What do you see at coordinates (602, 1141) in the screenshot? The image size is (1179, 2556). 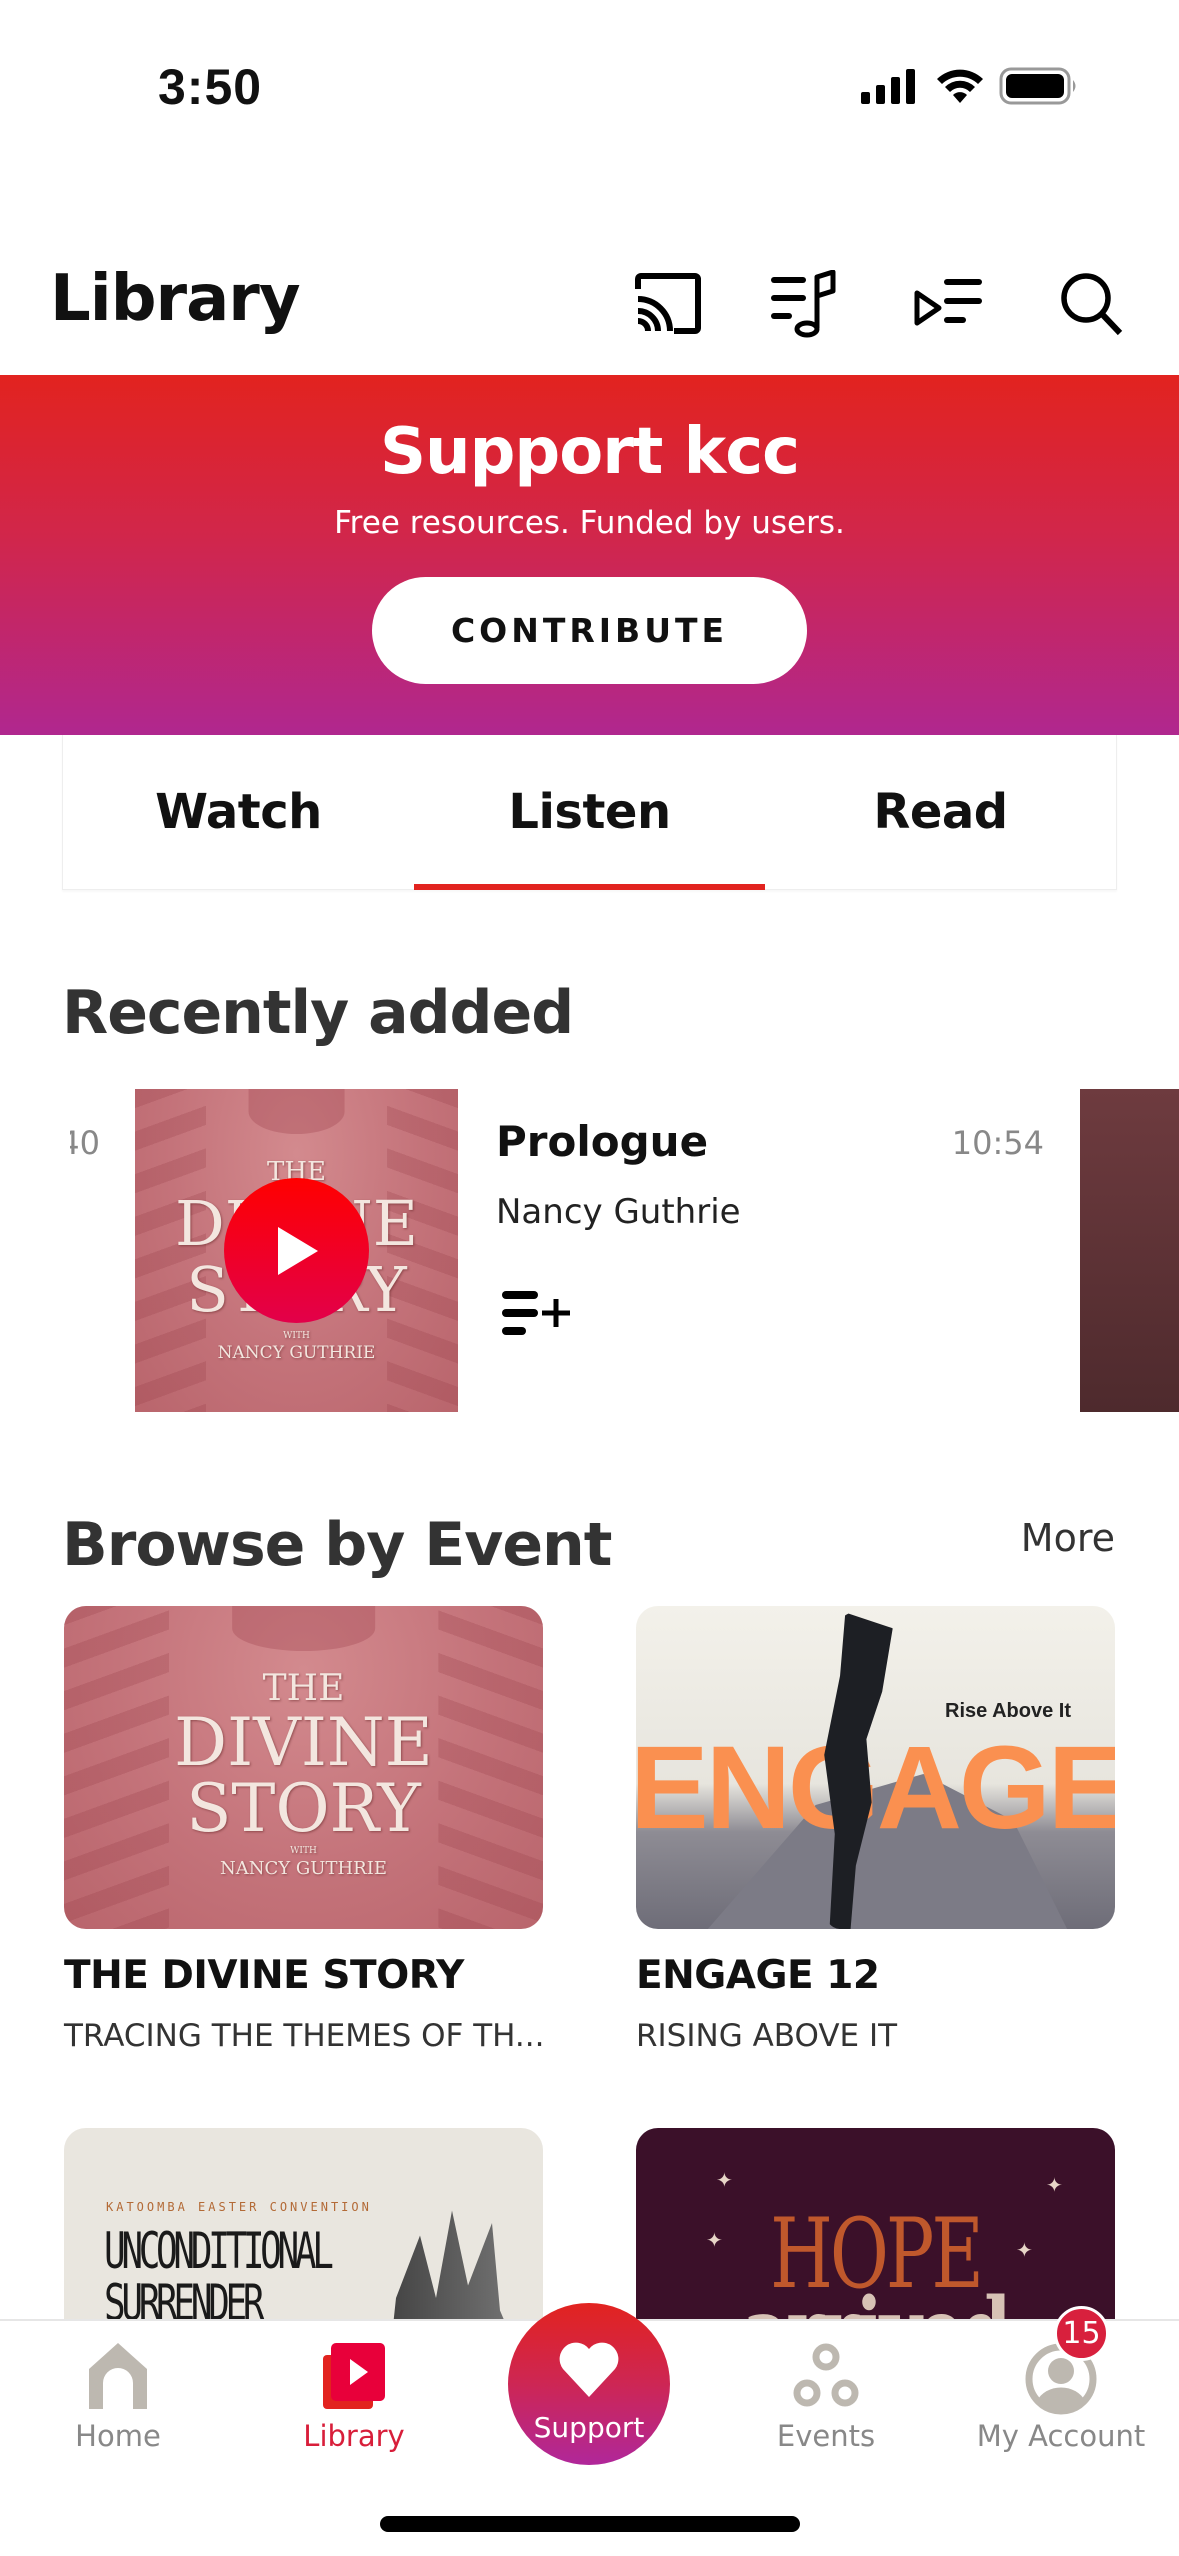 I see `recent-item-title: Prologue` at bounding box center [602, 1141].